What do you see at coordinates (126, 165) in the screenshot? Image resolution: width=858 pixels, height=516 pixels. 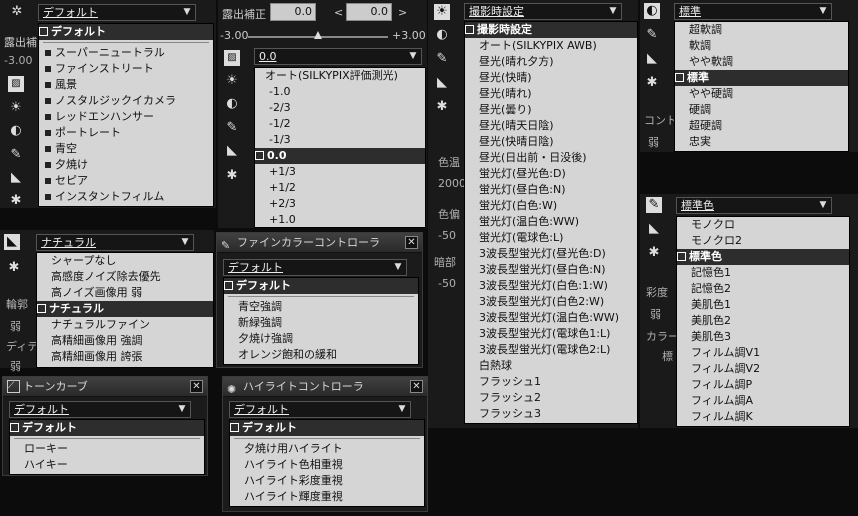 I see `list-item: 夕焼け` at bounding box center [126, 165].